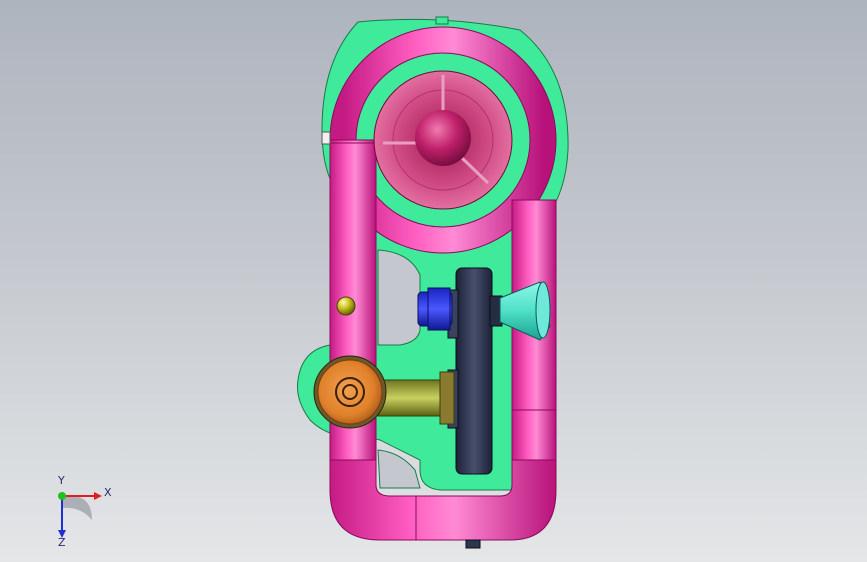  I want to click on flange, so click(350, 392).